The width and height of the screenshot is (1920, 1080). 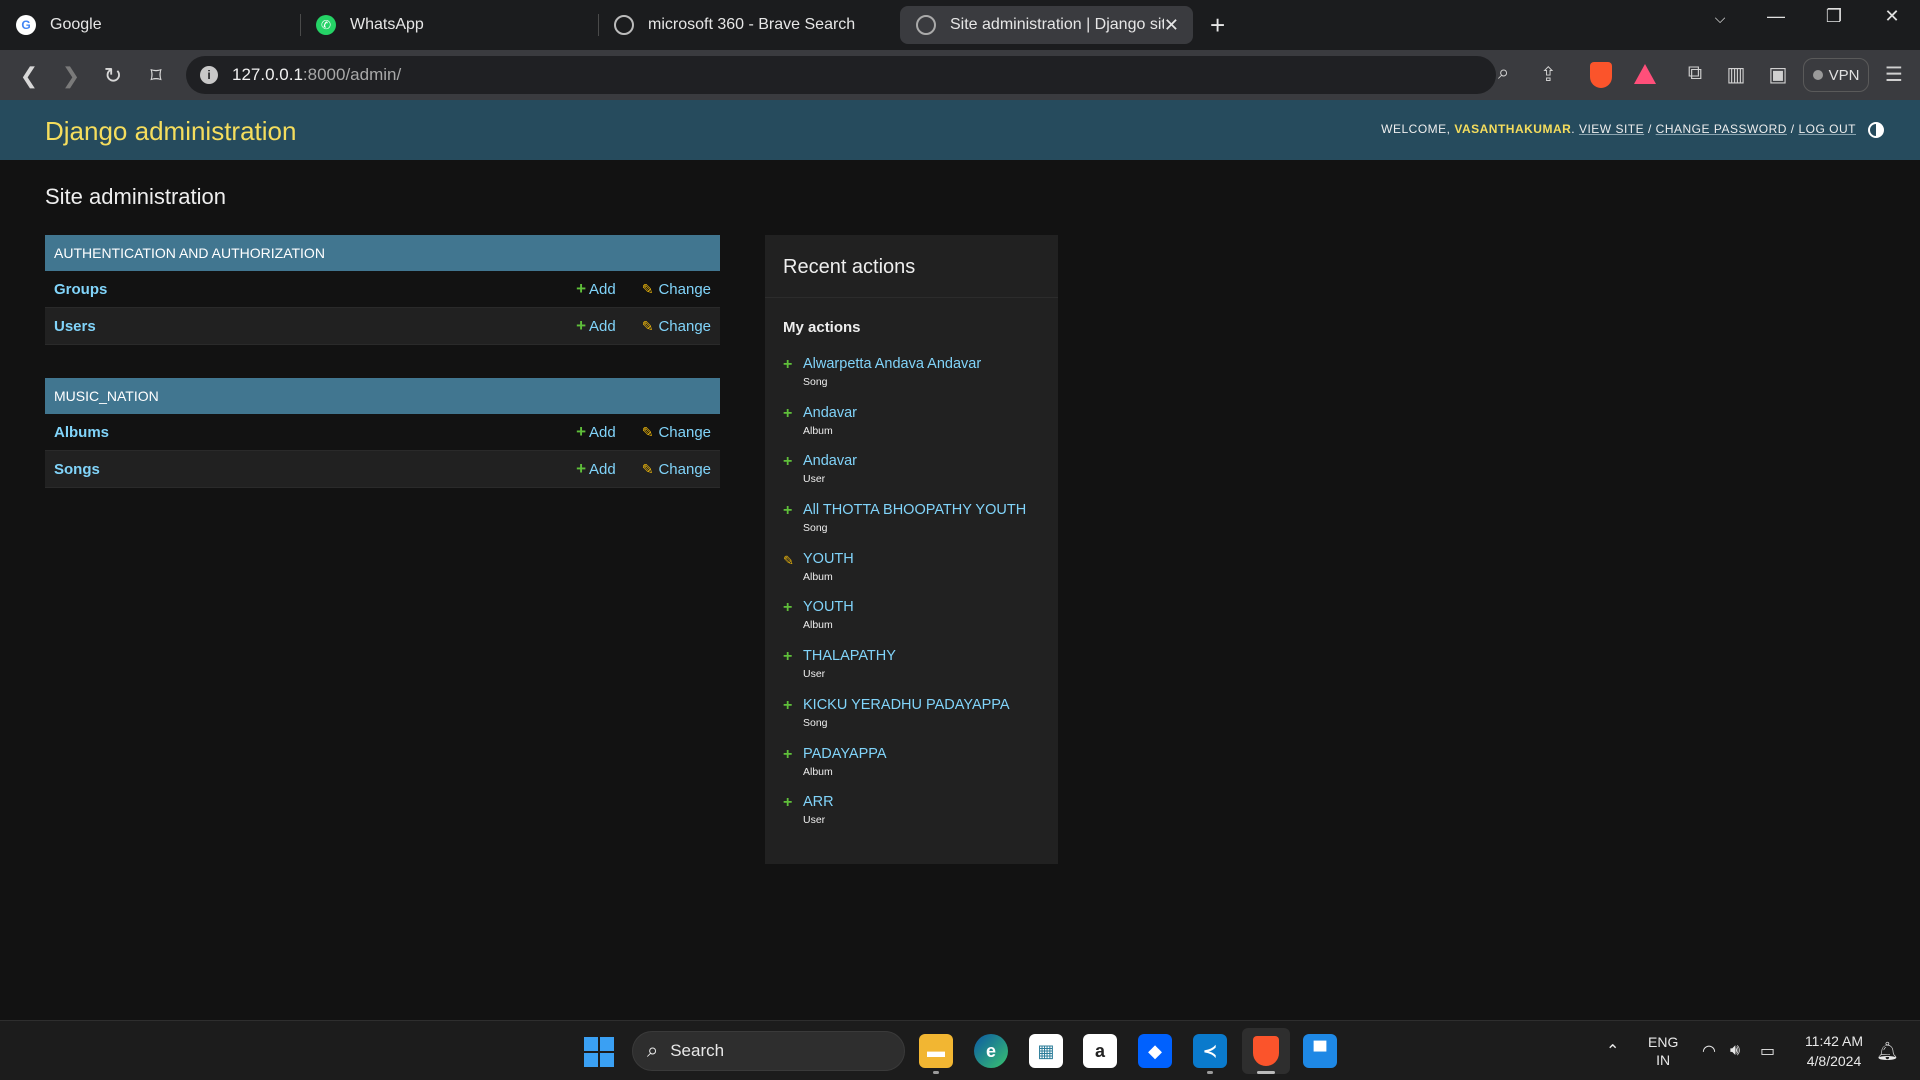 What do you see at coordinates (29, 76) in the screenshot?
I see `back-icon: ❮` at bounding box center [29, 76].